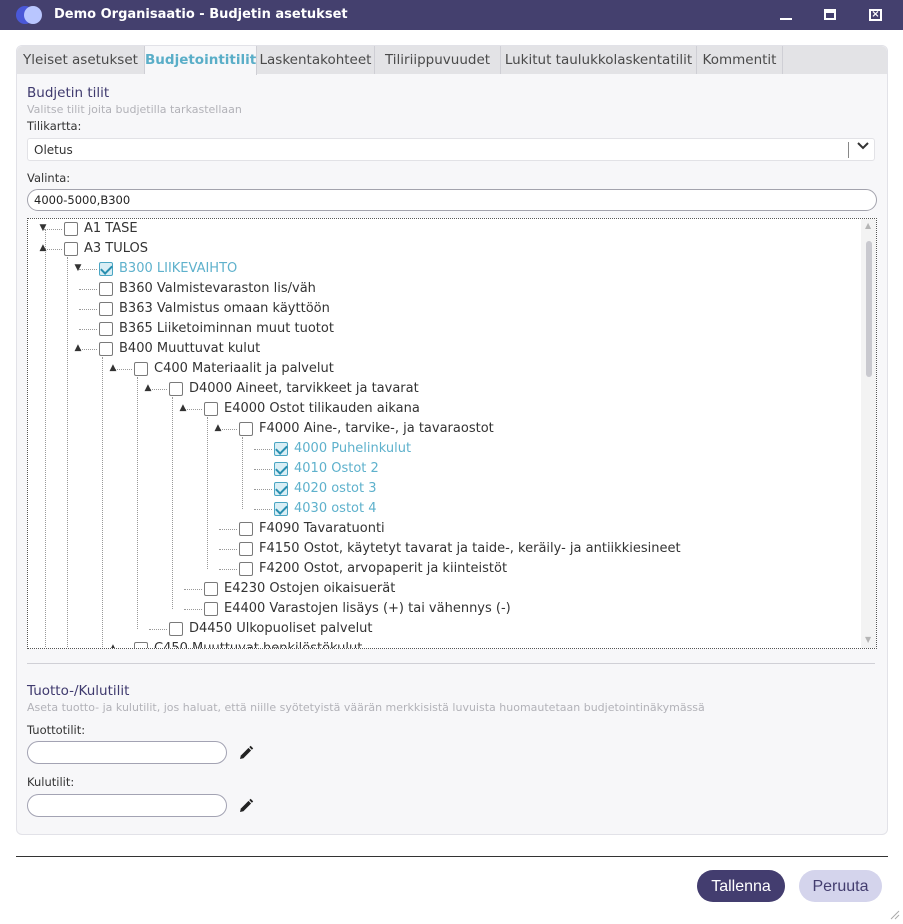  What do you see at coordinates (246, 806) in the screenshot?
I see `edit-expense-pencil-icon` at bounding box center [246, 806].